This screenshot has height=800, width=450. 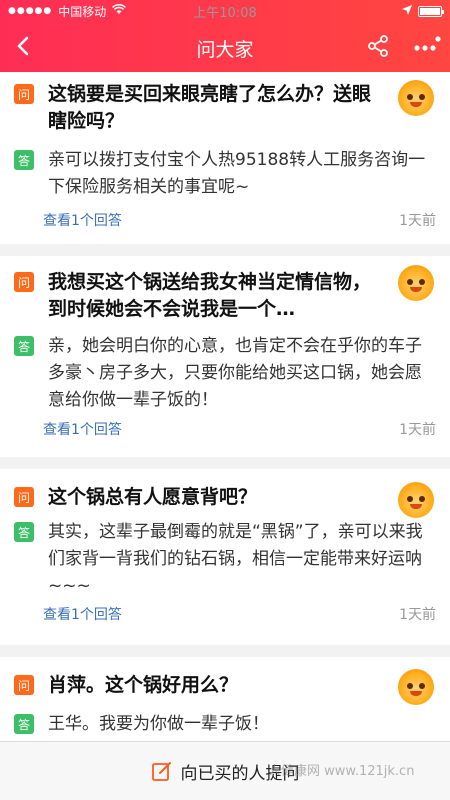 I want to click on header: ●●●●● 中国移动 上午10:08 问大家, so click(x=225, y=36).